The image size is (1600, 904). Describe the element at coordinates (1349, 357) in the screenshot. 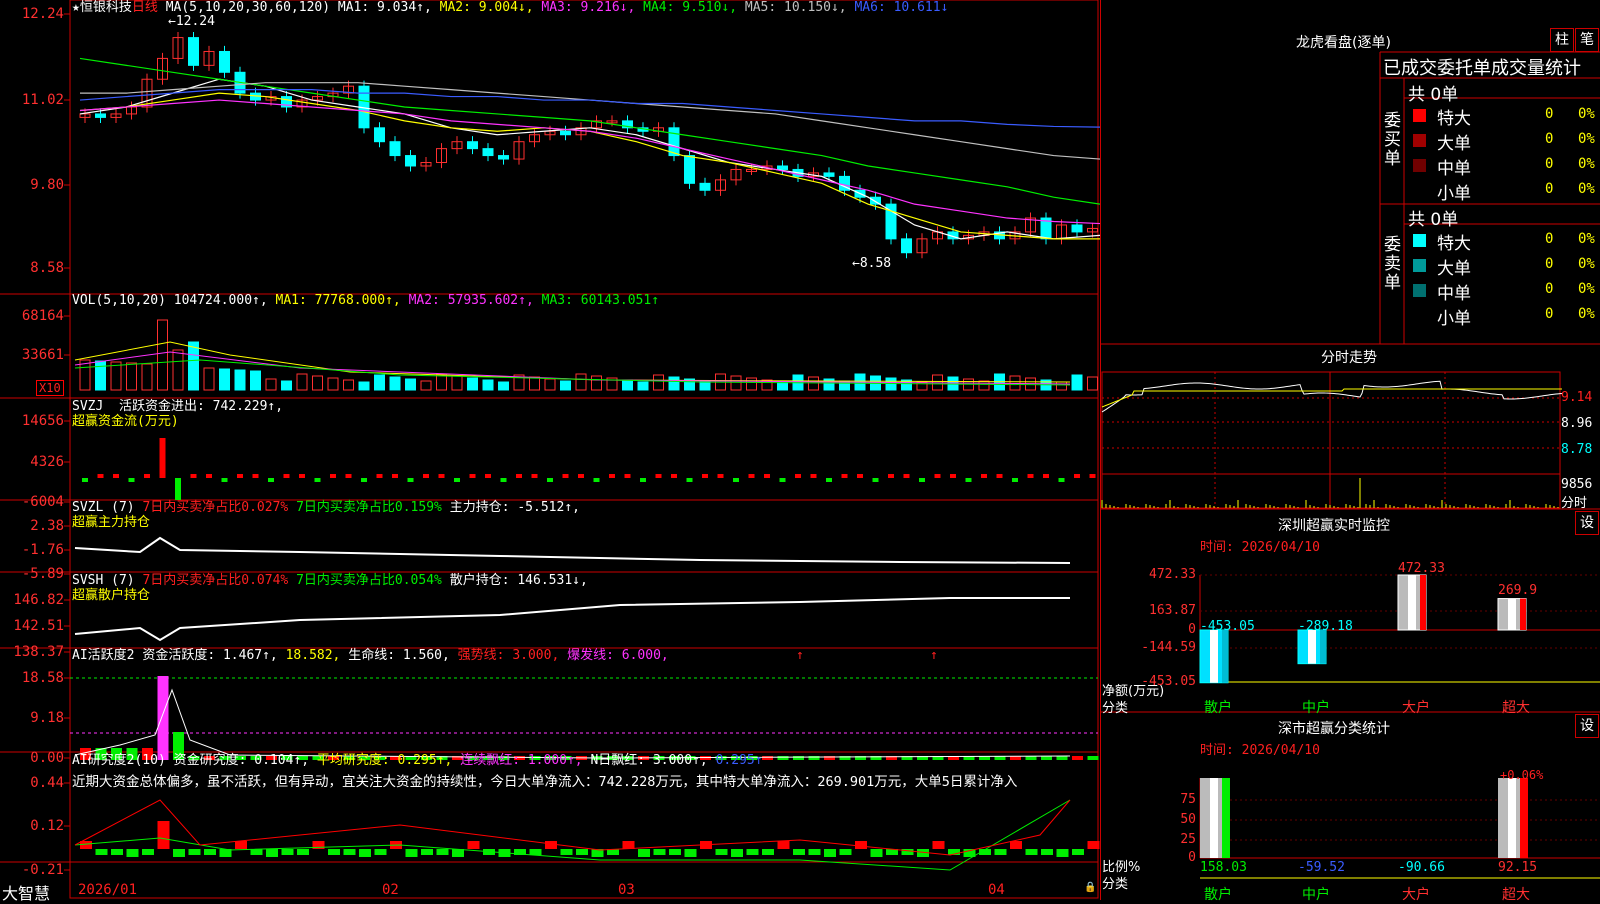

I see `intraday-title: 分时走势` at that location.